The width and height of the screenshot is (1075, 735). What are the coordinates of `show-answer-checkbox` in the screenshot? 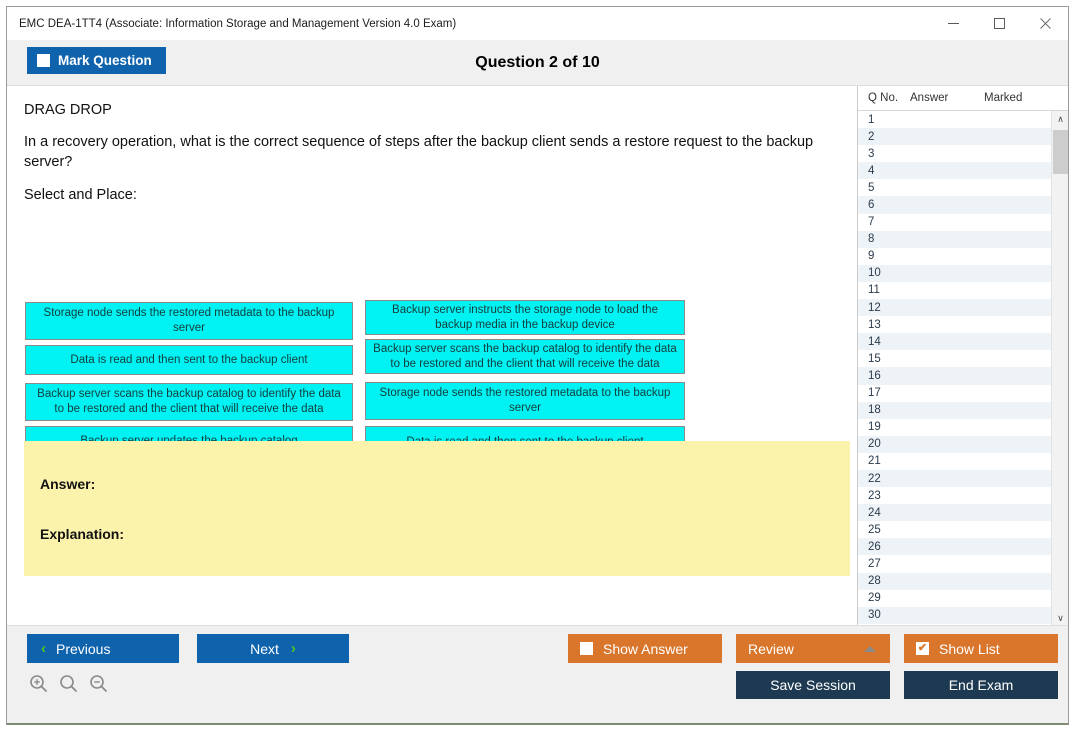 It's located at (586, 648).